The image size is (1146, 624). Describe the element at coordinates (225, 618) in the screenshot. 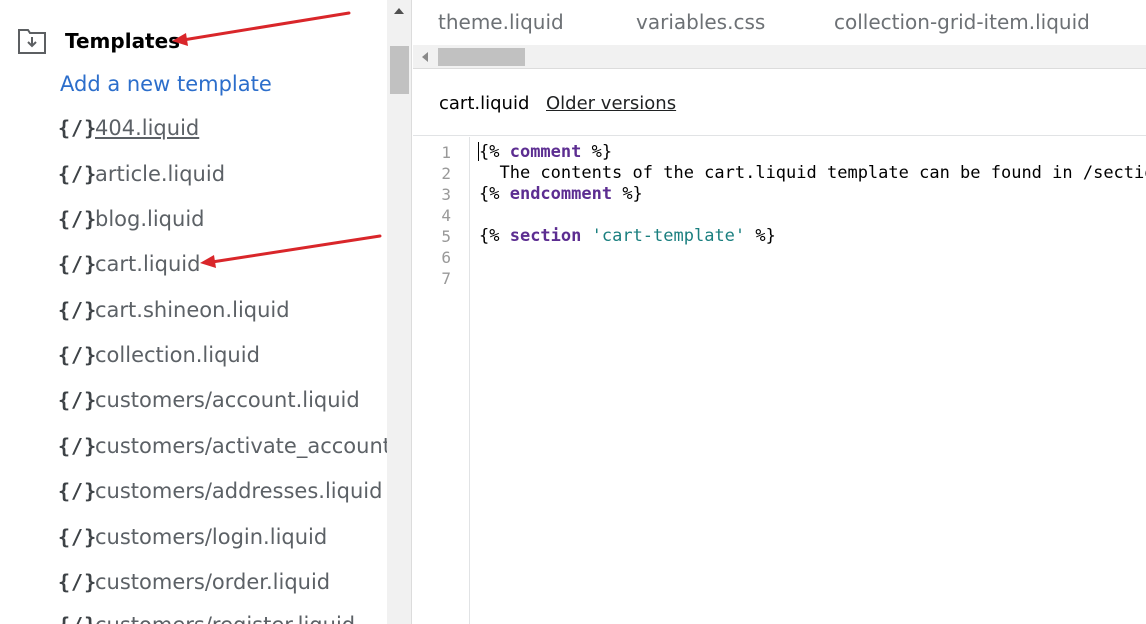

I see `file-name: customers/register.liquid` at that location.